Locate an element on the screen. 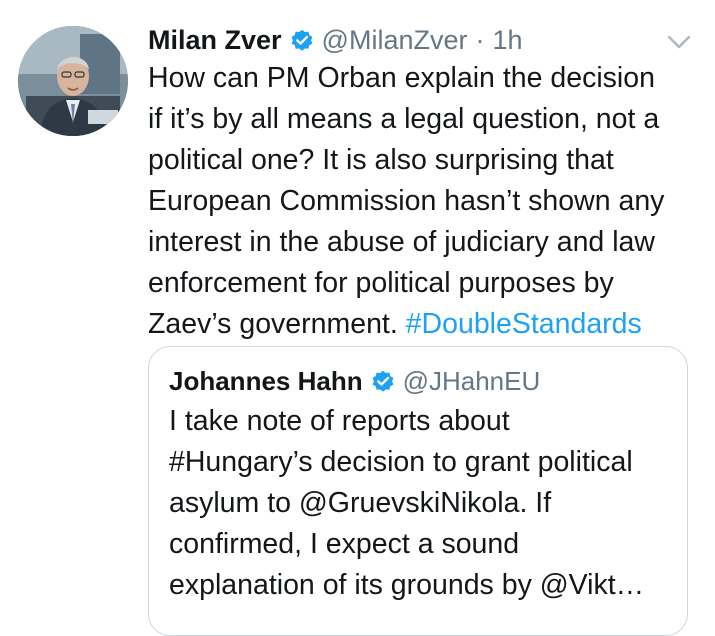  tweet-text-line: European Commission hasn’t shown any is located at coordinates (406, 201).